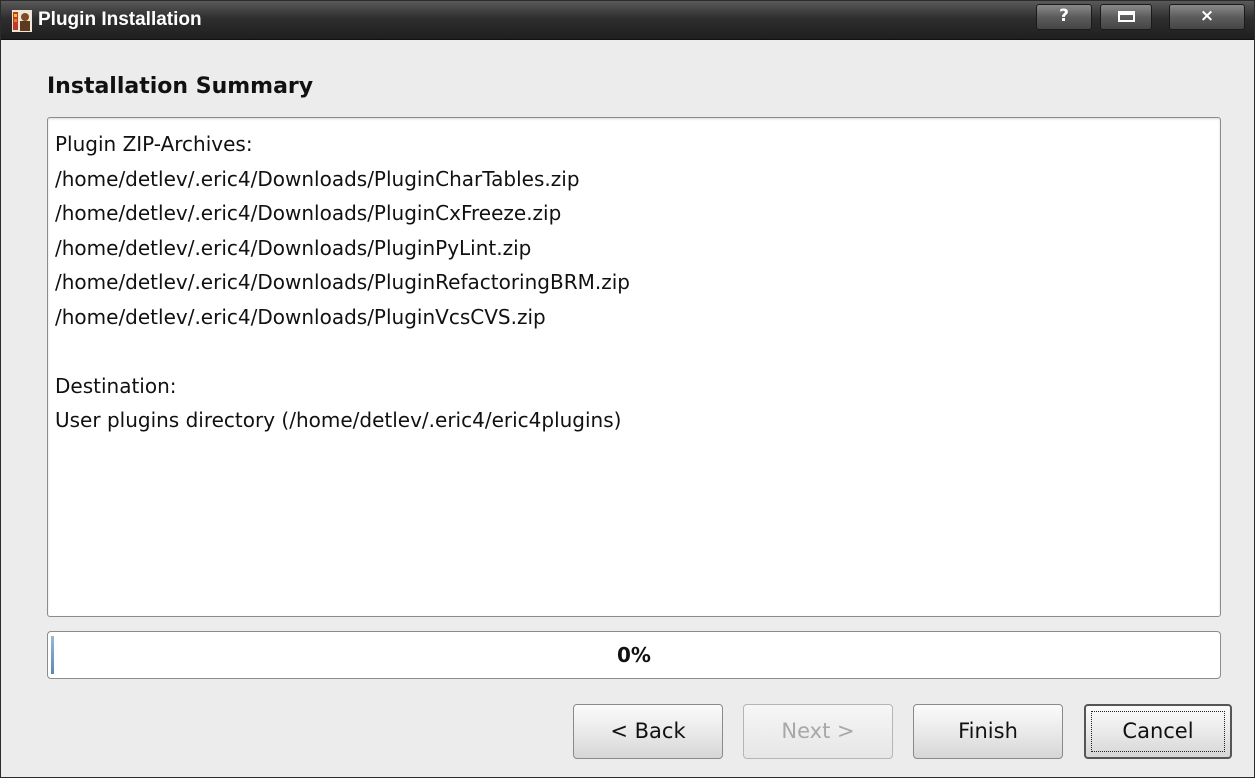 This screenshot has height=778, width=1255. I want to click on back-button: < Back, so click(648, 731).